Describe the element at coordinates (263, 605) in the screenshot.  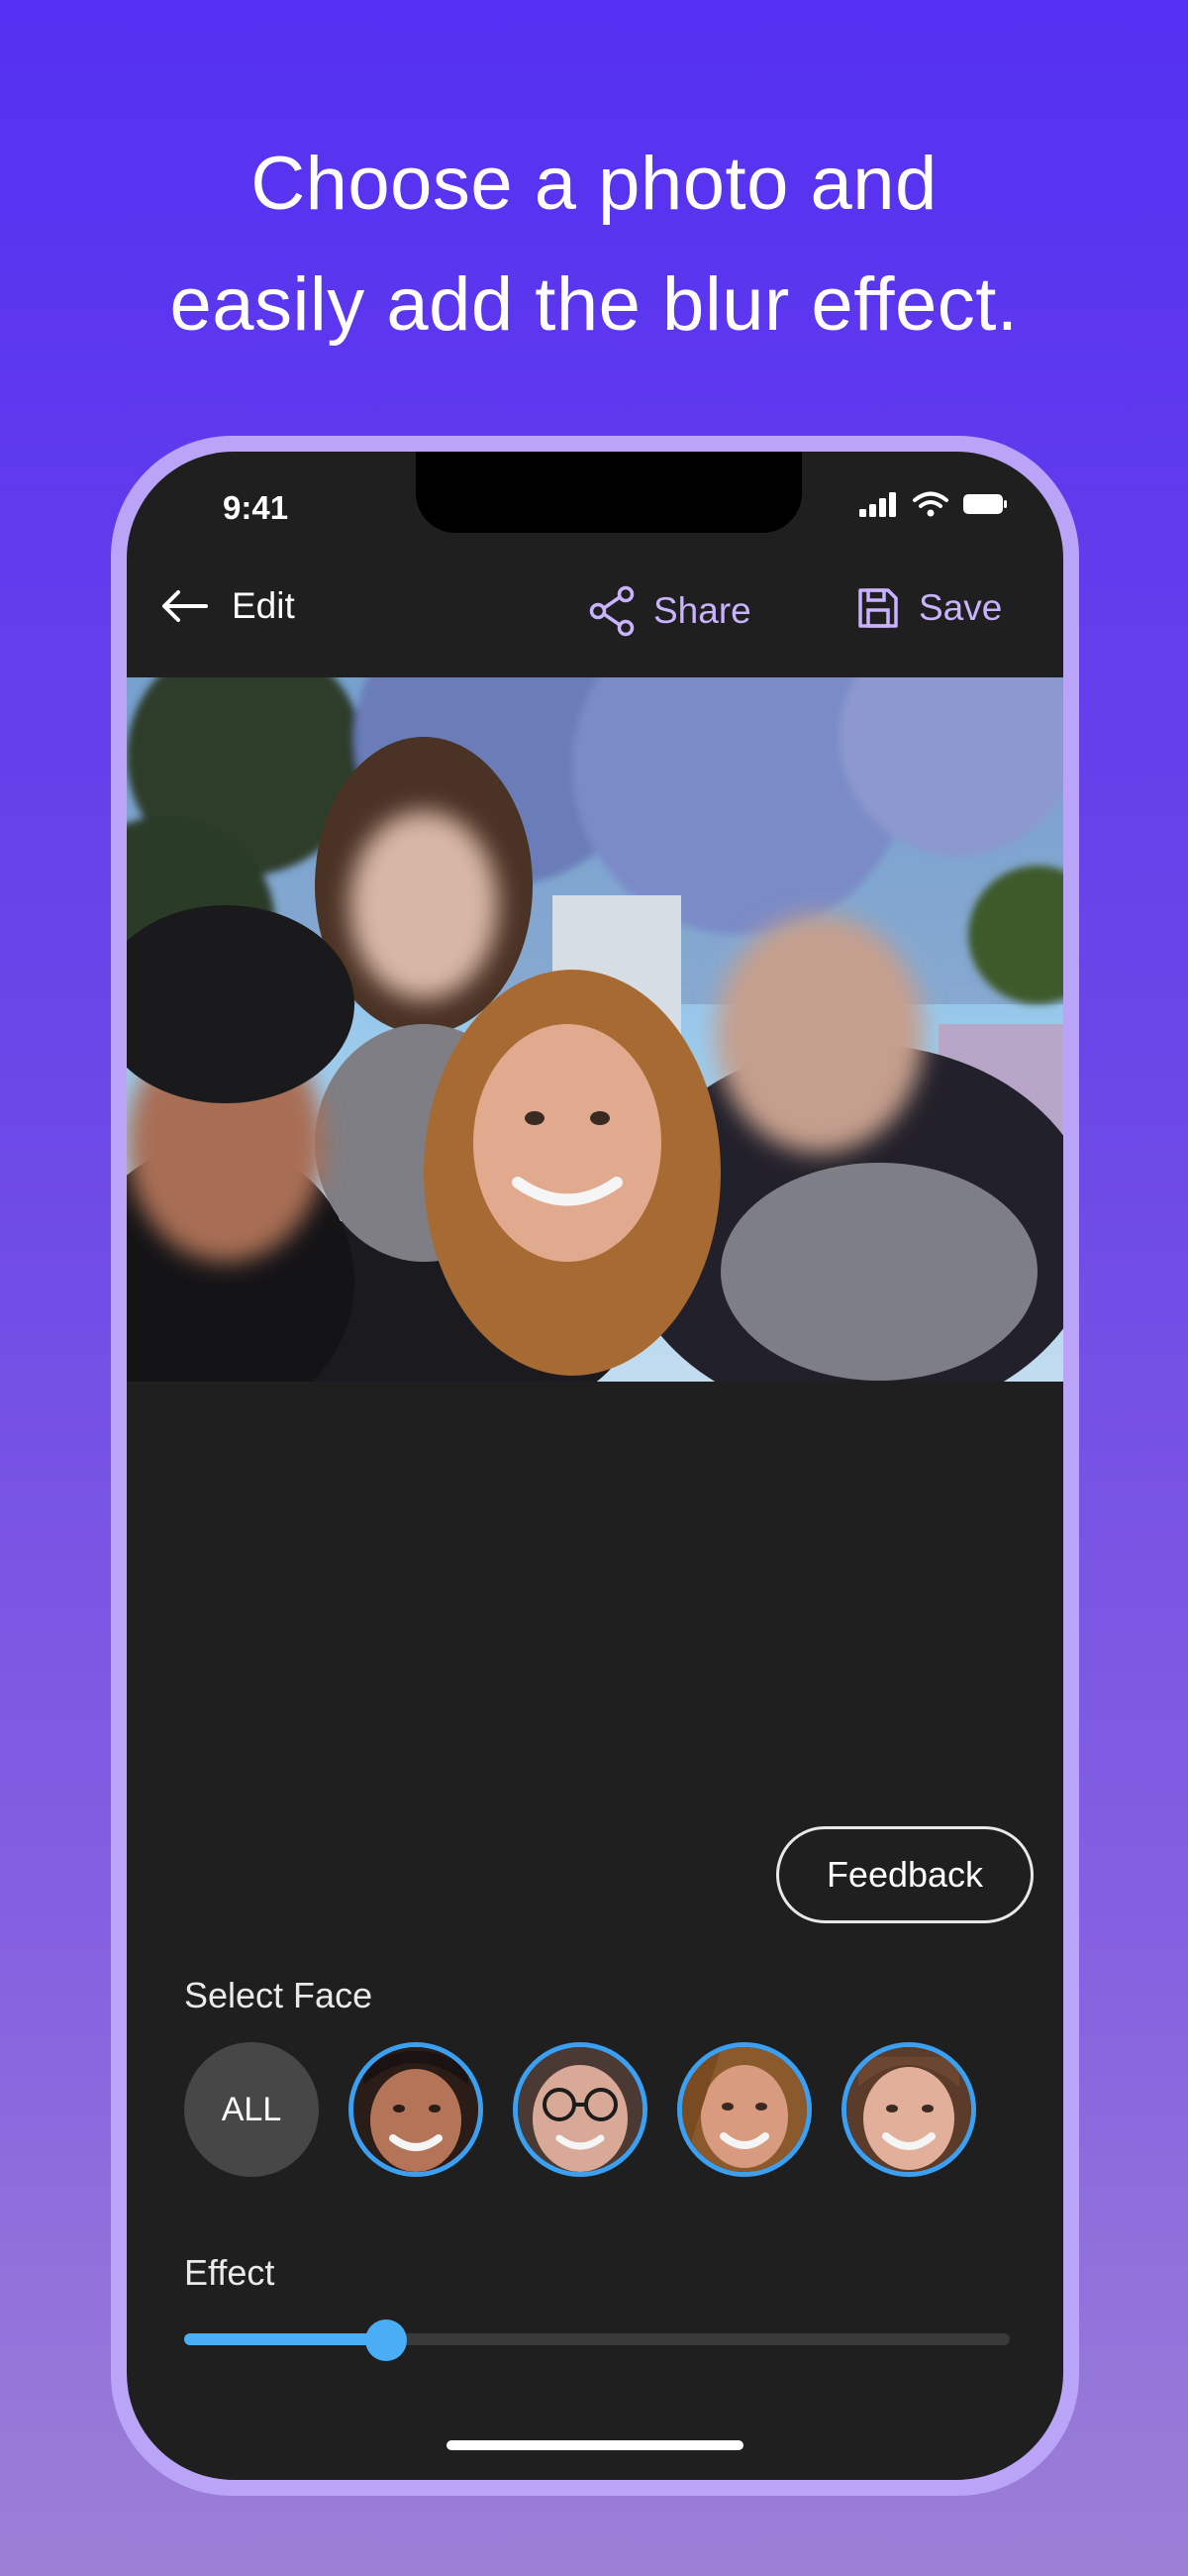
I see `back-label: Edit` at that location.